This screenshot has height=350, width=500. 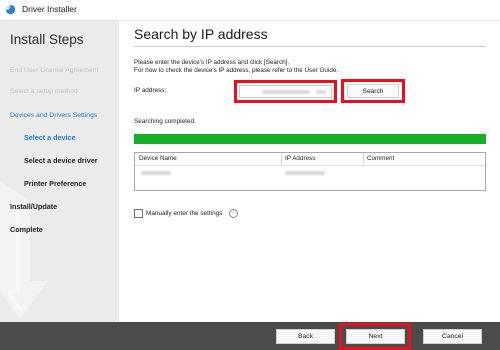 What do you see at coordinates (250, 10) in the screenshot?
I see `title-bar: Driver Installer` at bounding box center [250, 10].